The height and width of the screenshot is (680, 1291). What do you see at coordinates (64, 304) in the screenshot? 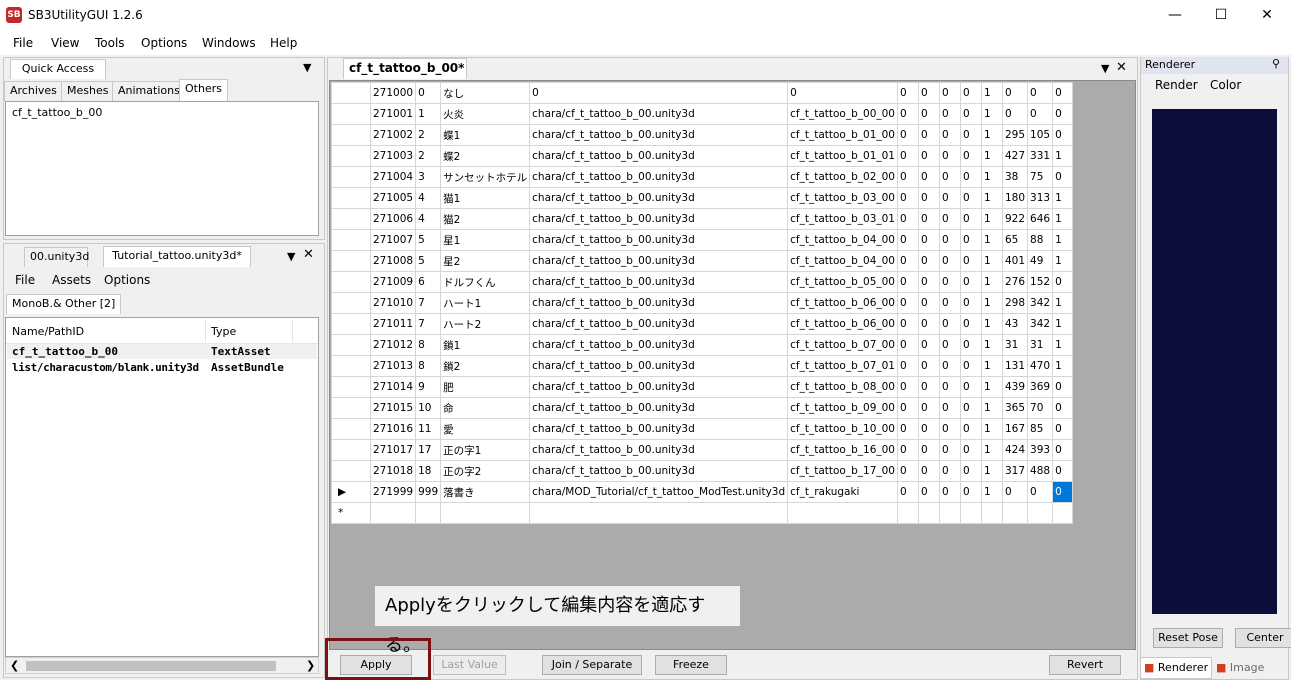
I see `tab-monob-other: MonoB.& Other [2]` at bounding box center [64, 304].